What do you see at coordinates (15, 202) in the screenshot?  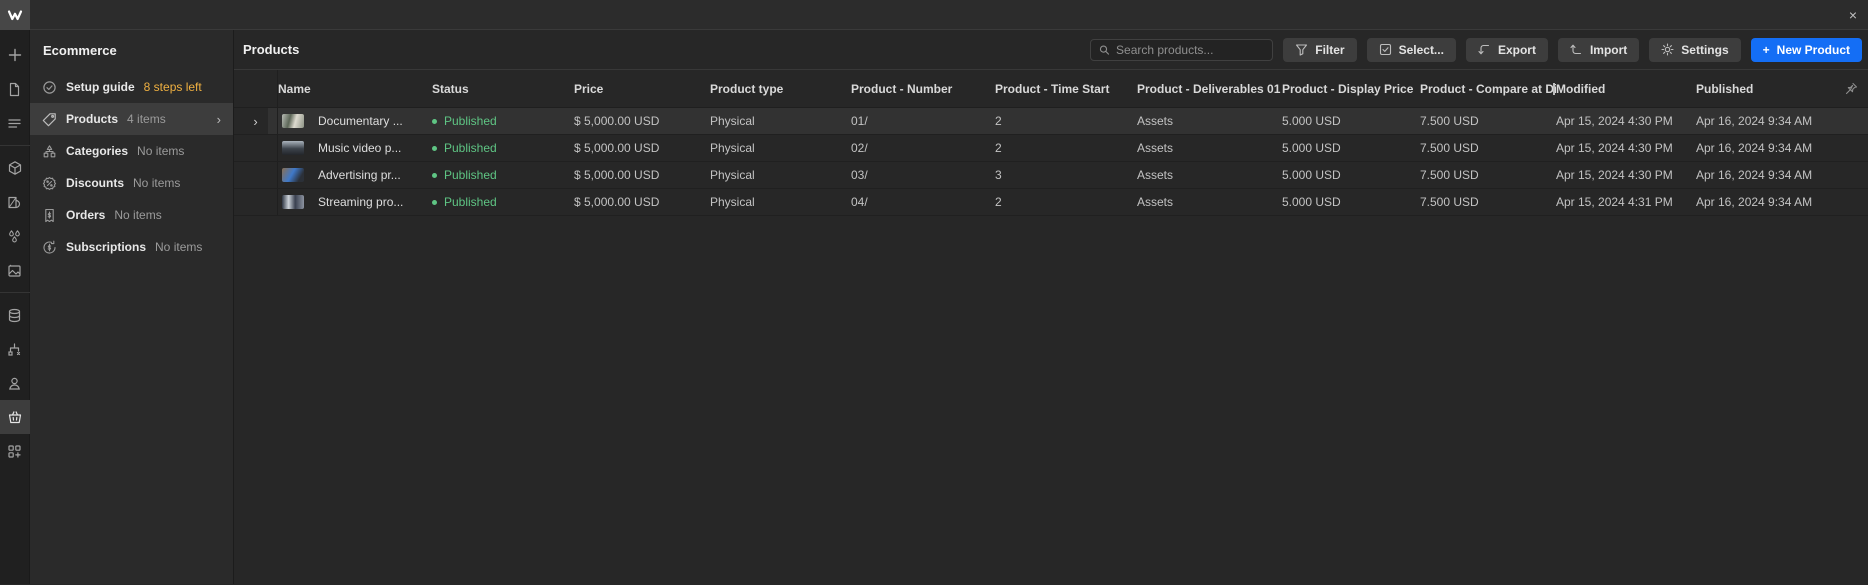 I see `mask-icon` at bounding box center [15, 202].